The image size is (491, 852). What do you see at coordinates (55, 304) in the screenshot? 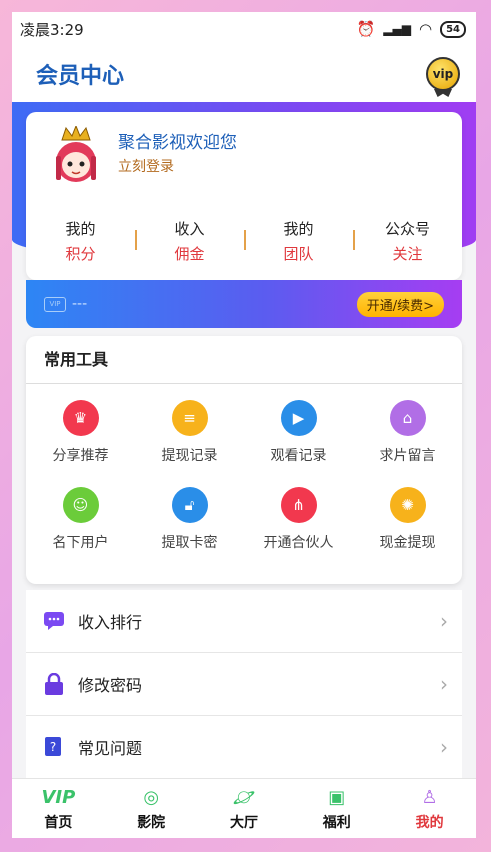
I see `vip-card-icon: VIP` at bounding box center [55, 304].